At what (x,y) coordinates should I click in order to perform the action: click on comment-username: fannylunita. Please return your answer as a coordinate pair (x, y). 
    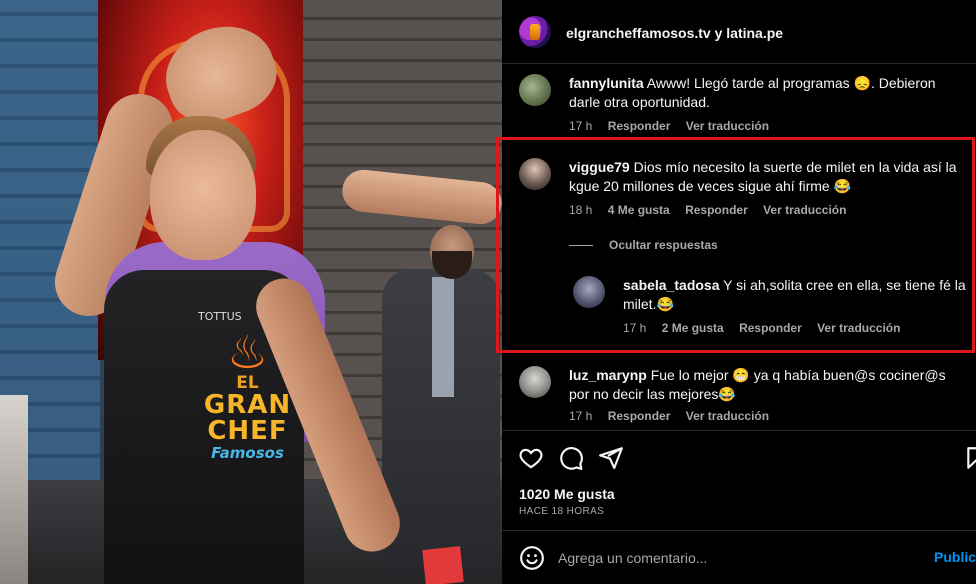
    Looking at the image, I should click on (606, 83).